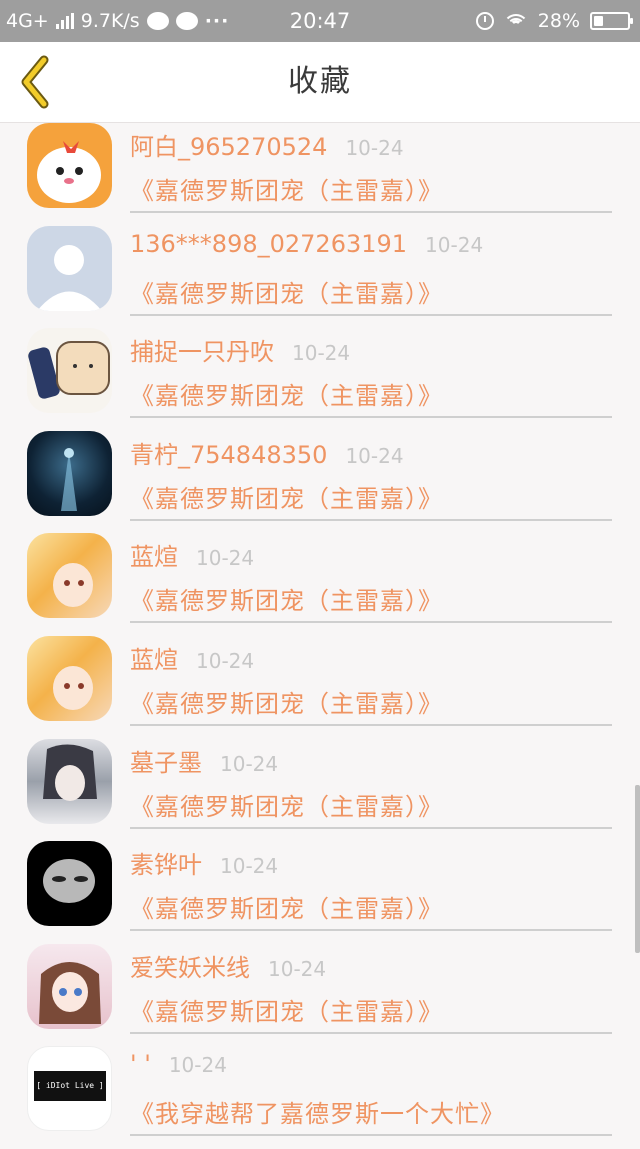 The image size is (640, 1149). I want to click on wifi-icon, so click(515, 21).